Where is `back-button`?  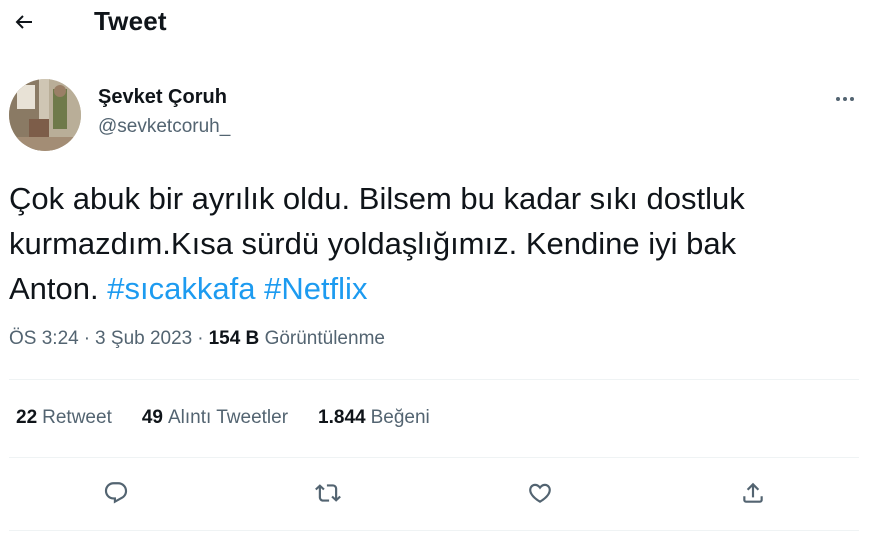 back-button is located at coordinates (24, 22).